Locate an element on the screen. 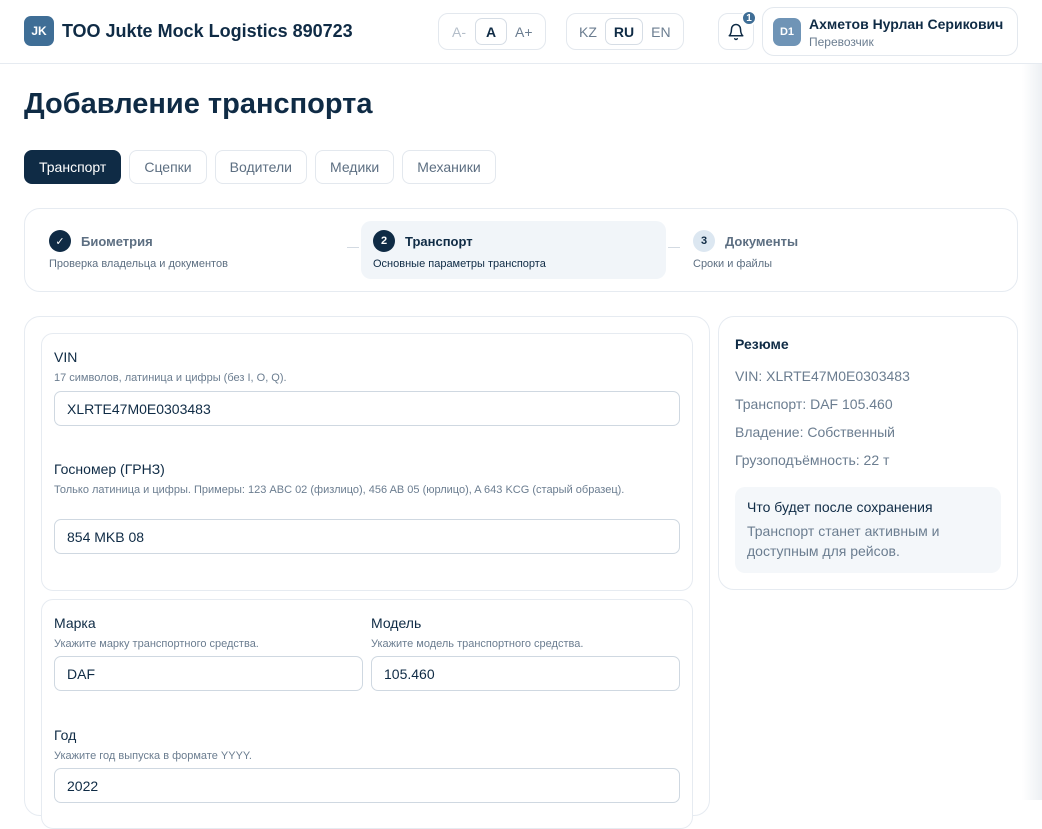 This screenshot has width=1042, height=829. check-icon: ✓ is located at coordinates (60, 241).